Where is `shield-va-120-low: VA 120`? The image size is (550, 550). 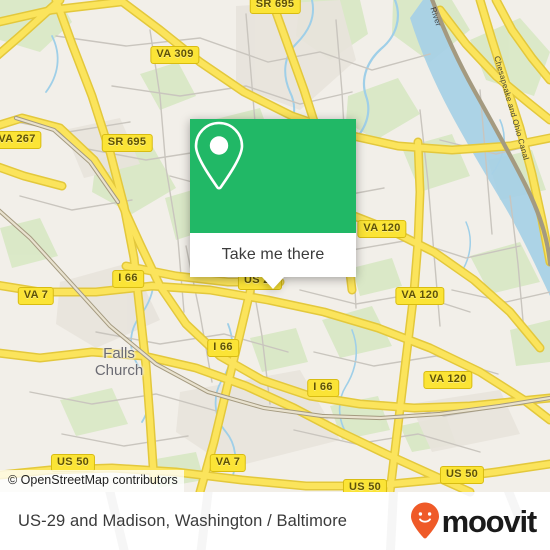
shield-va-120-low: VA 120 is located at coordinates (448, 380).